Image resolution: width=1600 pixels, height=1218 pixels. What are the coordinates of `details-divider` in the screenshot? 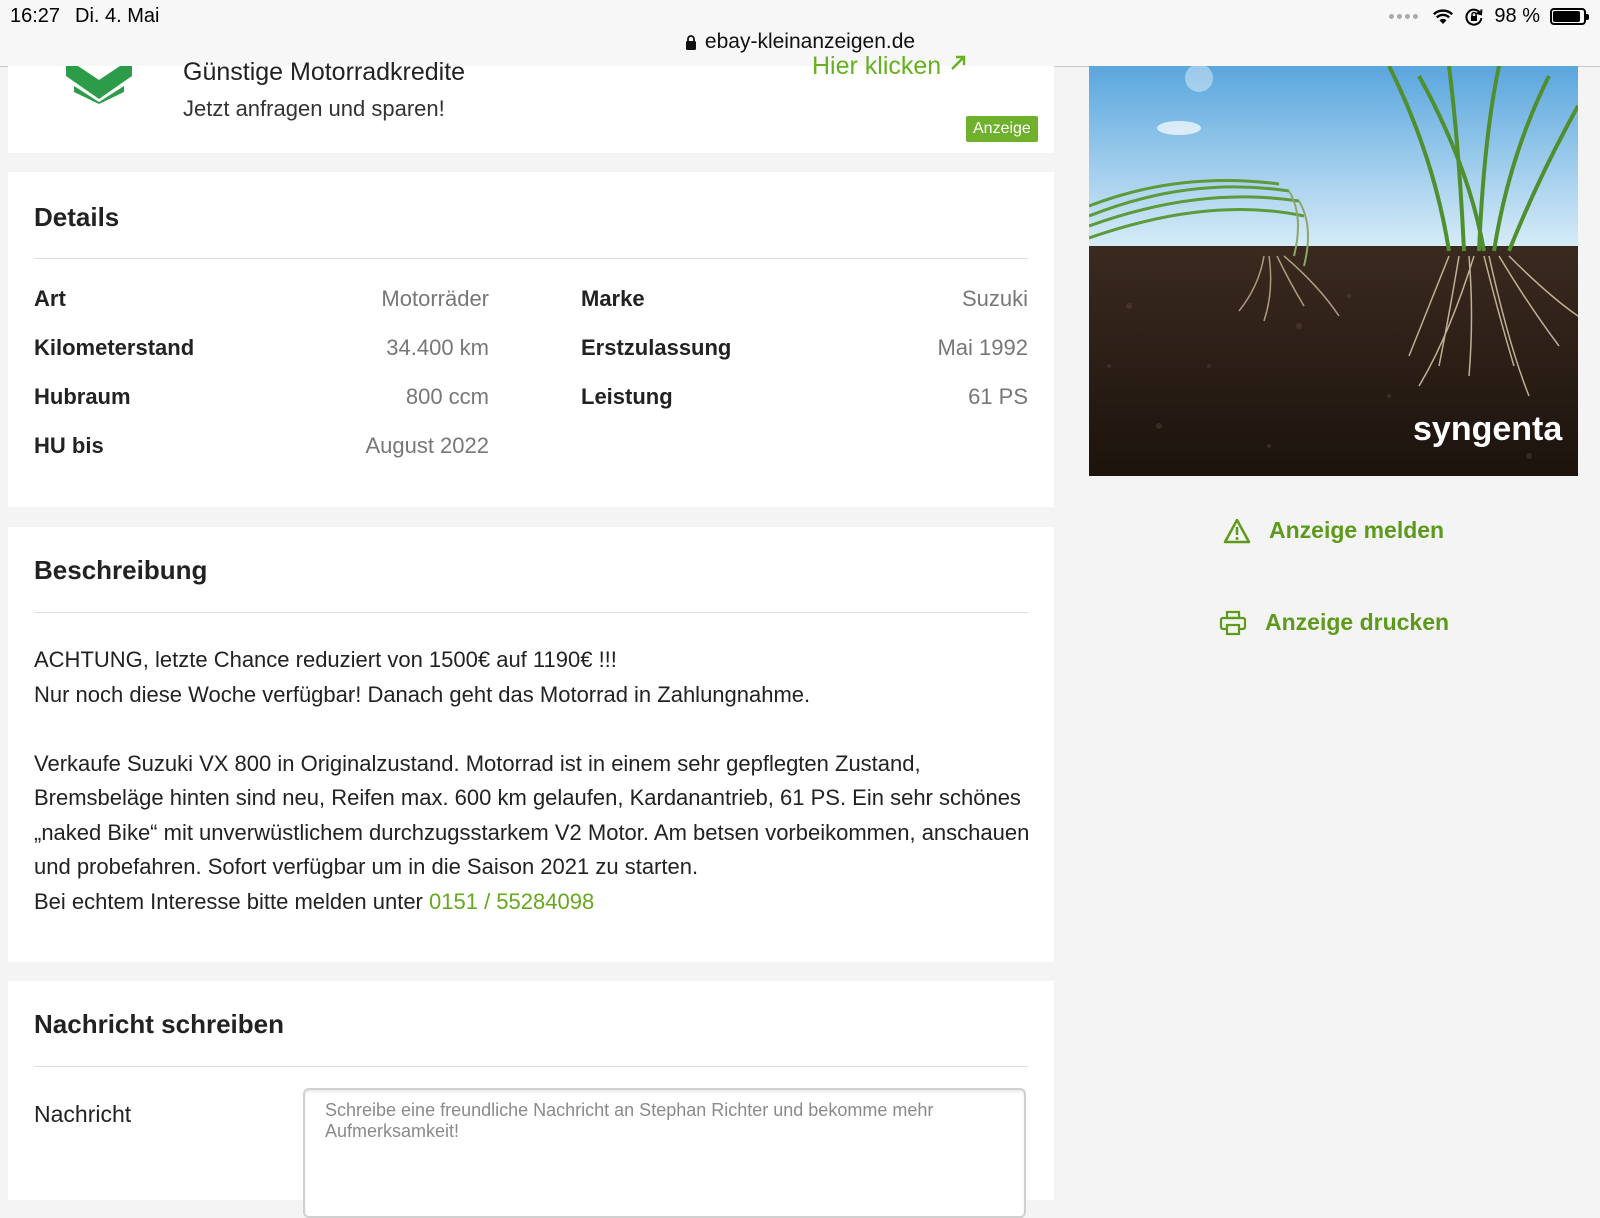 It's located at (531, 258).